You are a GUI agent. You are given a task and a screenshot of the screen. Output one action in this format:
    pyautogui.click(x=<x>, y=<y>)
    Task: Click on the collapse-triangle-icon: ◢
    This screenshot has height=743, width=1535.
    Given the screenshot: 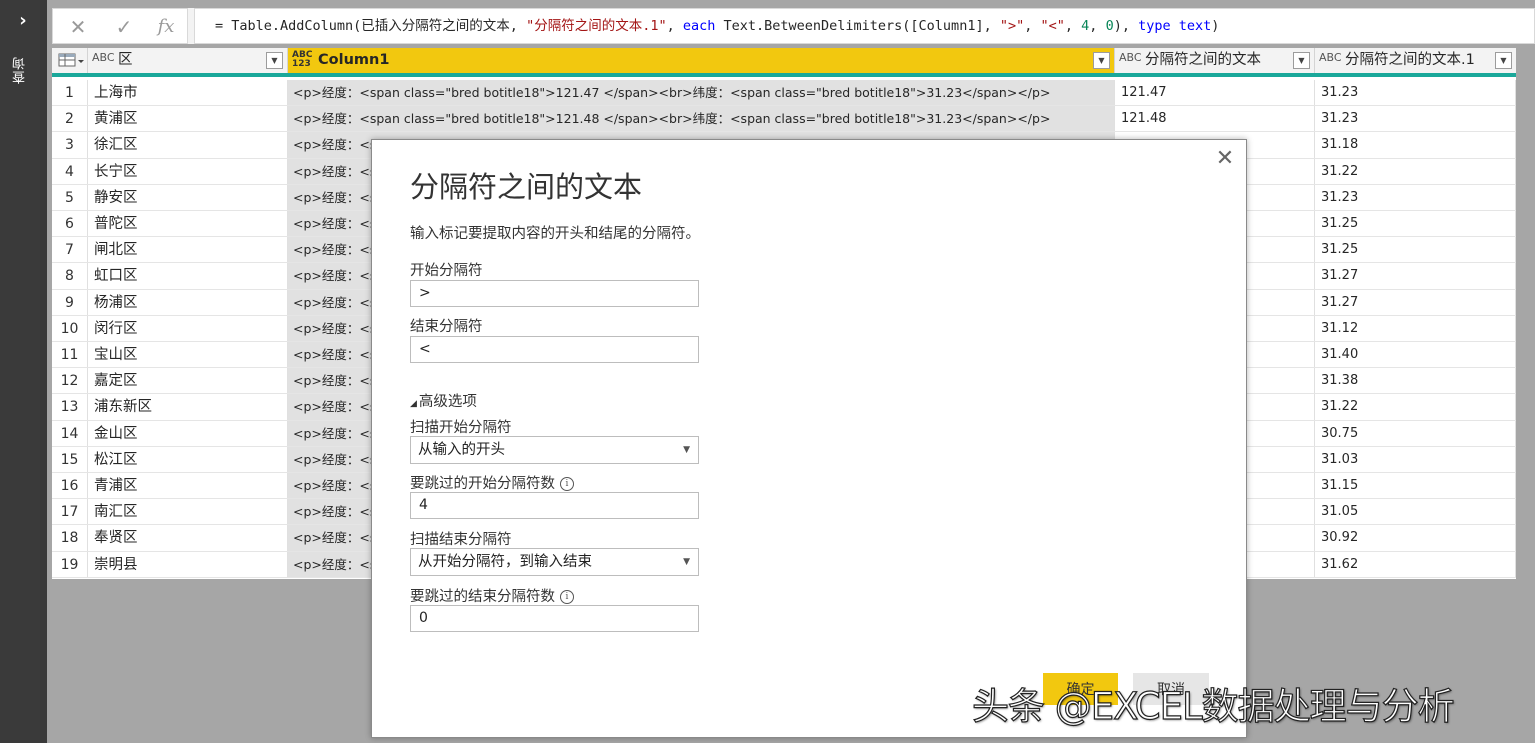 What is the action you would take?
    pyautogui.click(x=413, y=404)
    